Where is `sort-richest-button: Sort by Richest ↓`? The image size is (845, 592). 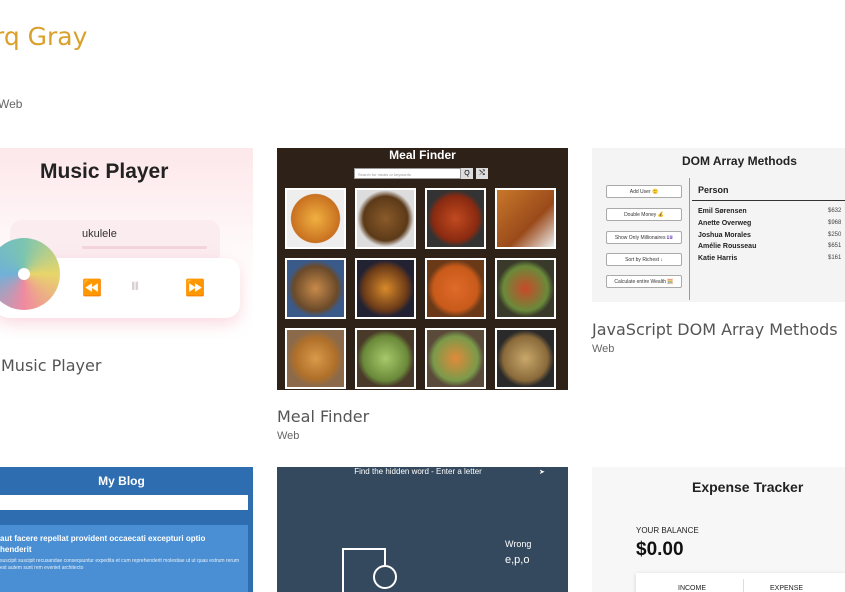
sort-richest-button: Sort by Richest ↓ is located at coordinates (644, 259).